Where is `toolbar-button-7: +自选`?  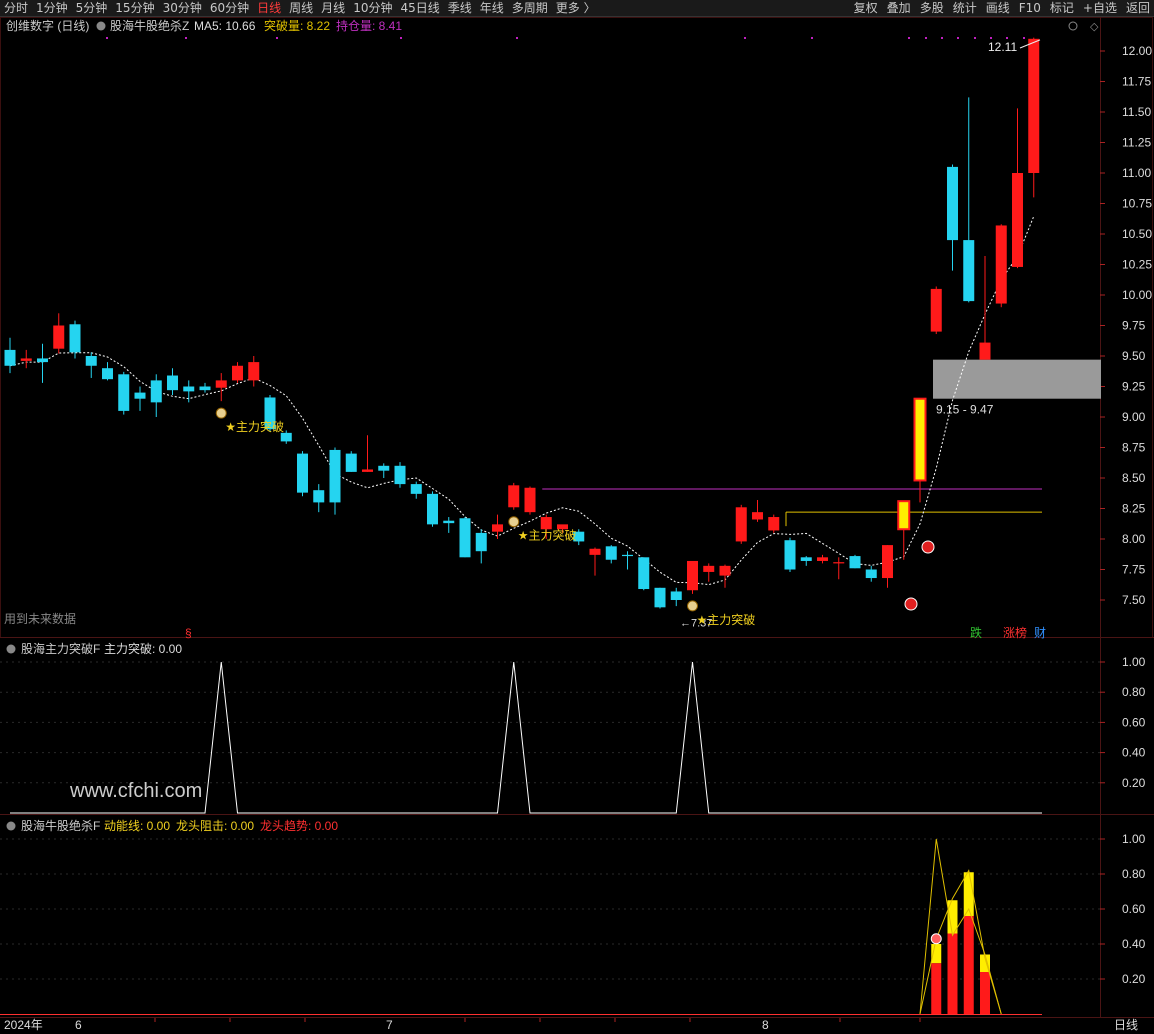 toolbar-button-7: +自选 is located at coordinates (1100, 8).